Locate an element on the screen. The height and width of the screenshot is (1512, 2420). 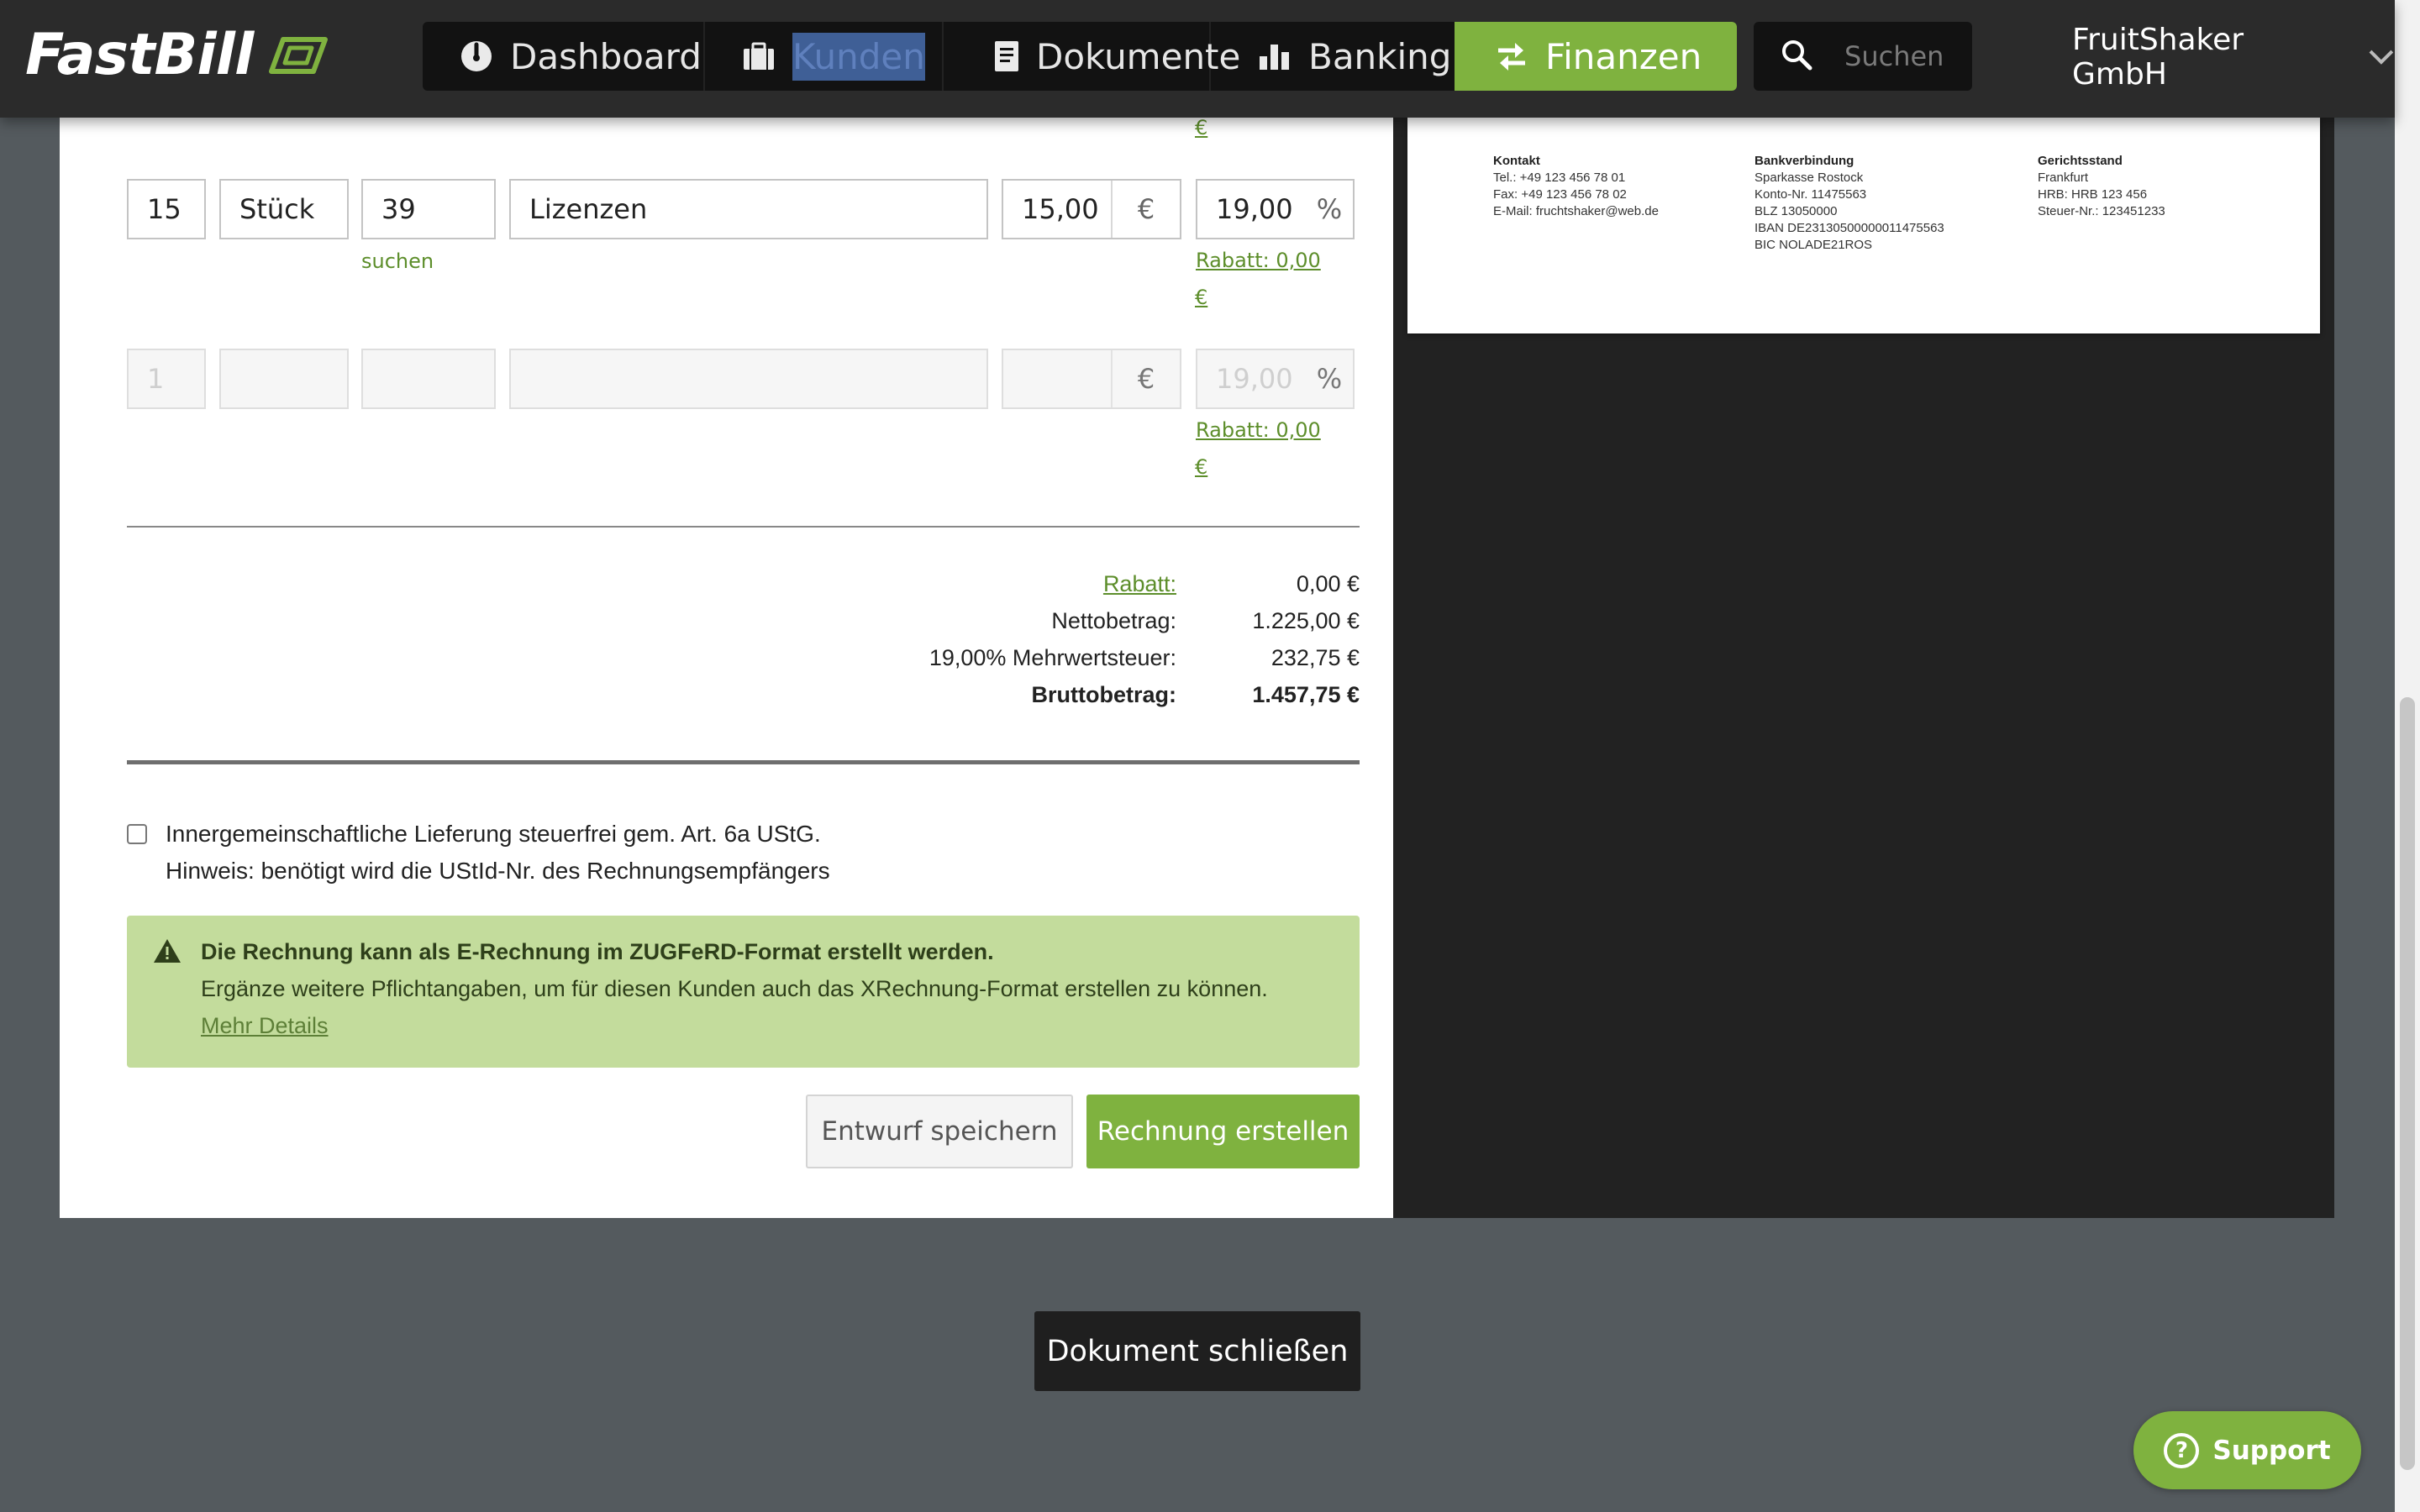
scrollbar-thumb is located at coordinates (2407, 1083).